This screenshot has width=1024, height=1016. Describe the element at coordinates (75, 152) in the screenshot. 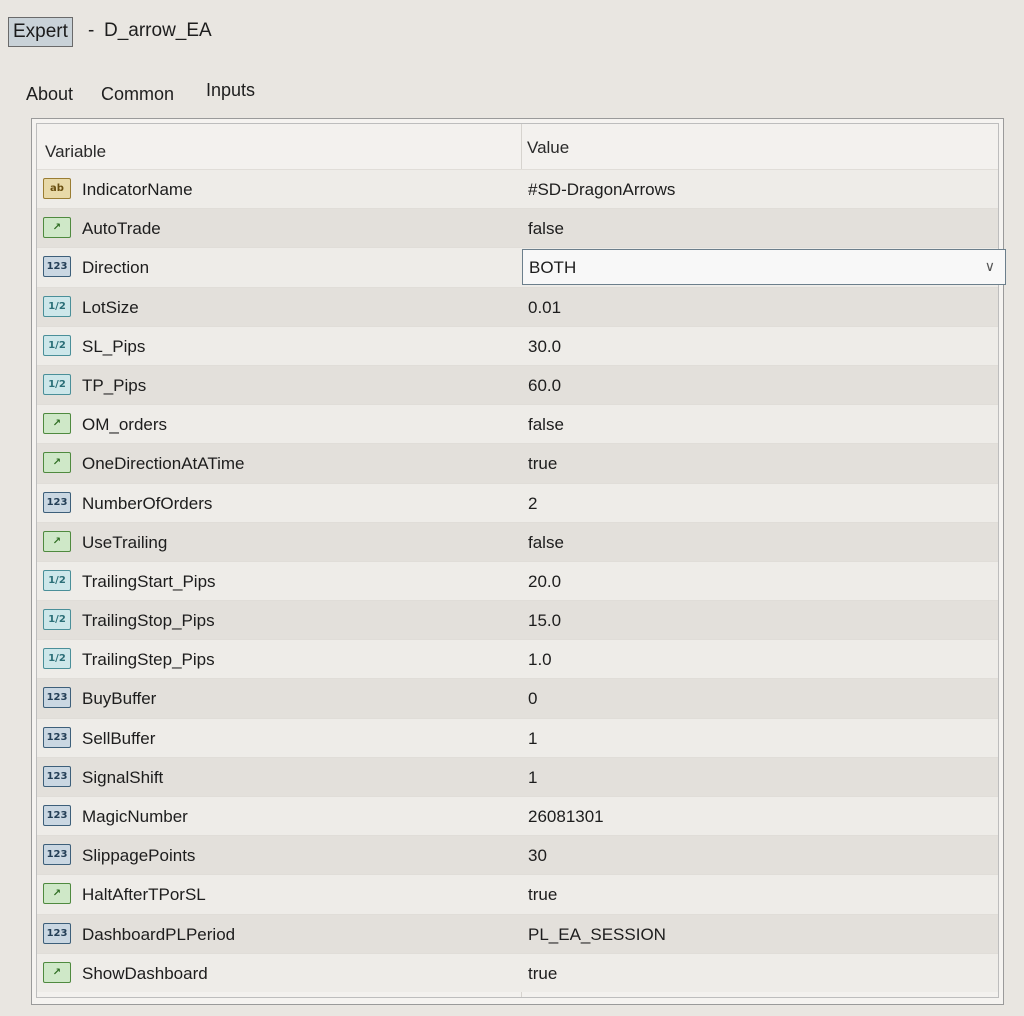

I see `column-header-variable: Variable` at that location.